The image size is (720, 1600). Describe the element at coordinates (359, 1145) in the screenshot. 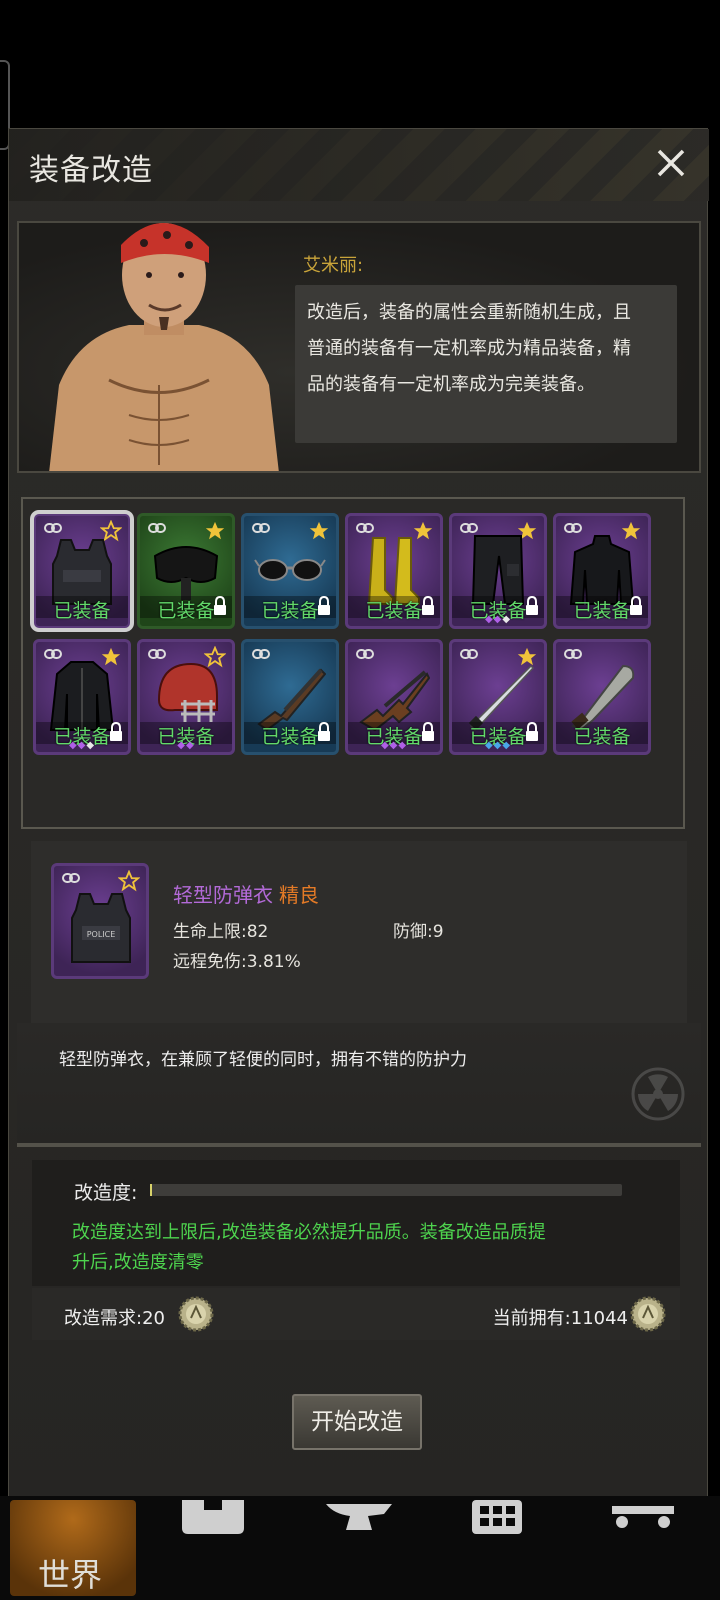

I see `divider` at that location.